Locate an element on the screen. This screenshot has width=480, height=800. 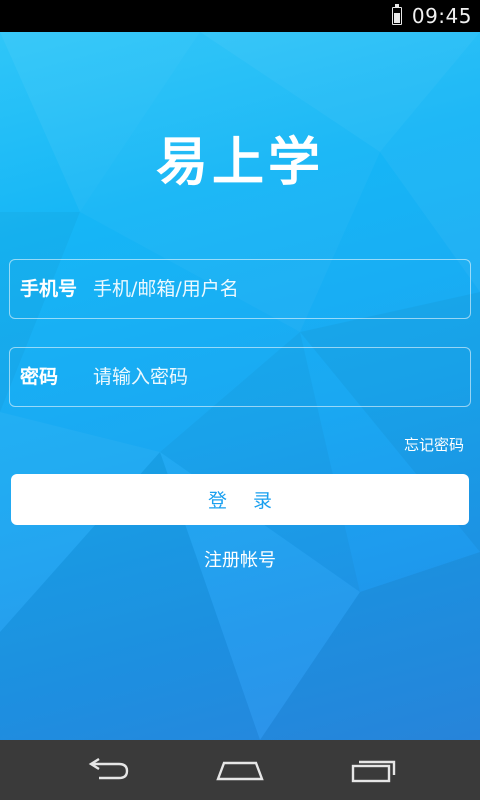
password-input is located at coordinates (278, 377).